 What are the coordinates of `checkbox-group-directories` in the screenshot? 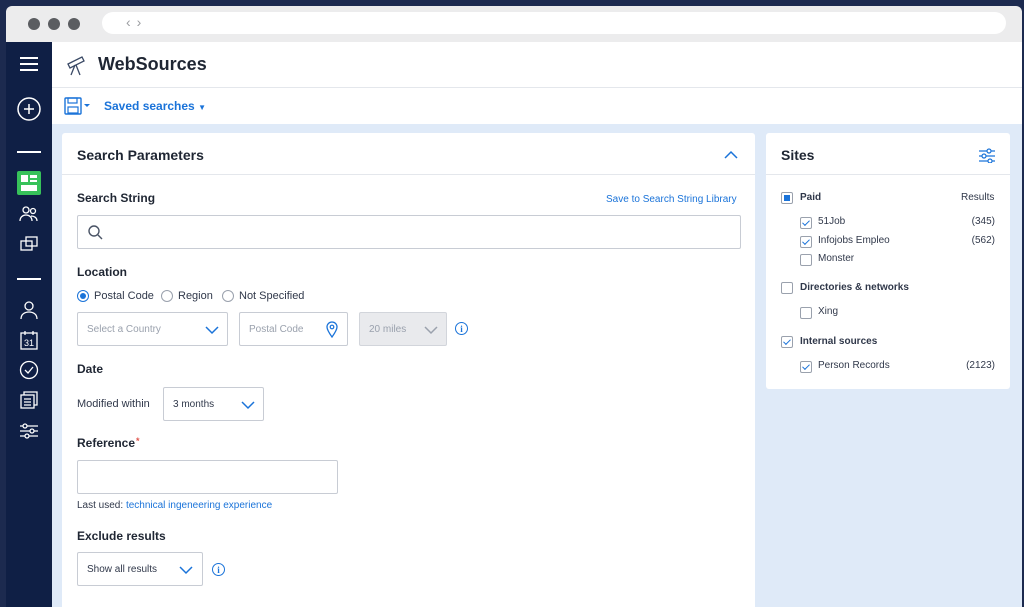 It's located at (787, 288).